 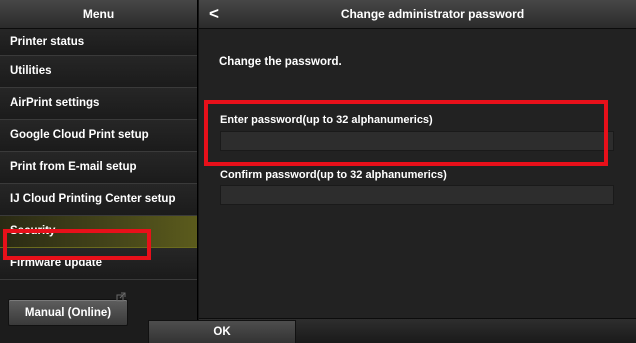 I want to click on page-title: Change administrator password, so click(x=432, y=14).